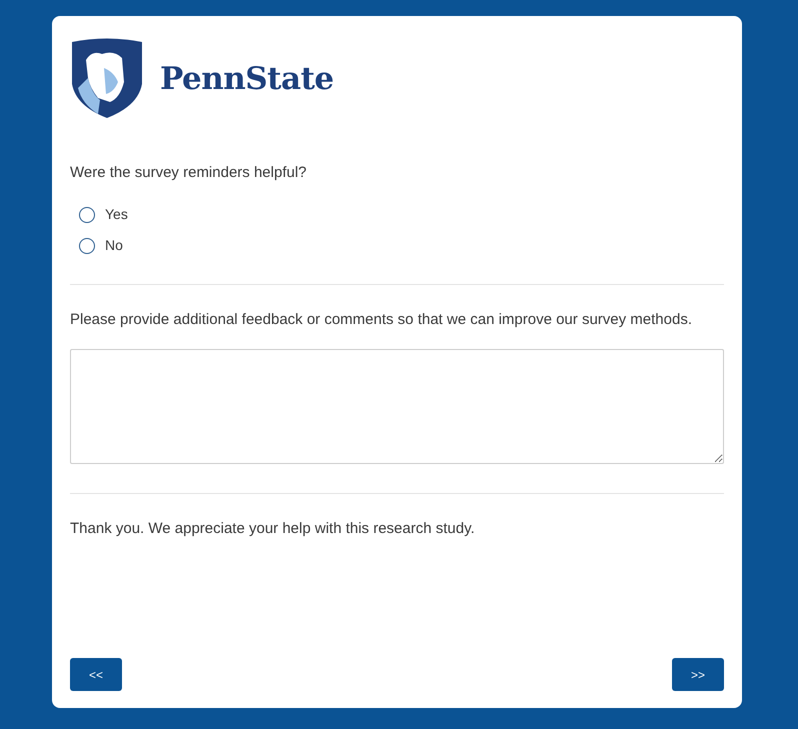 Image resolution: width=798 pixels, height=729 pixels. What do you see at coordinates (96, 674) in the screenshot?
I see `back-button: <<` at bounding box center [96, 674].